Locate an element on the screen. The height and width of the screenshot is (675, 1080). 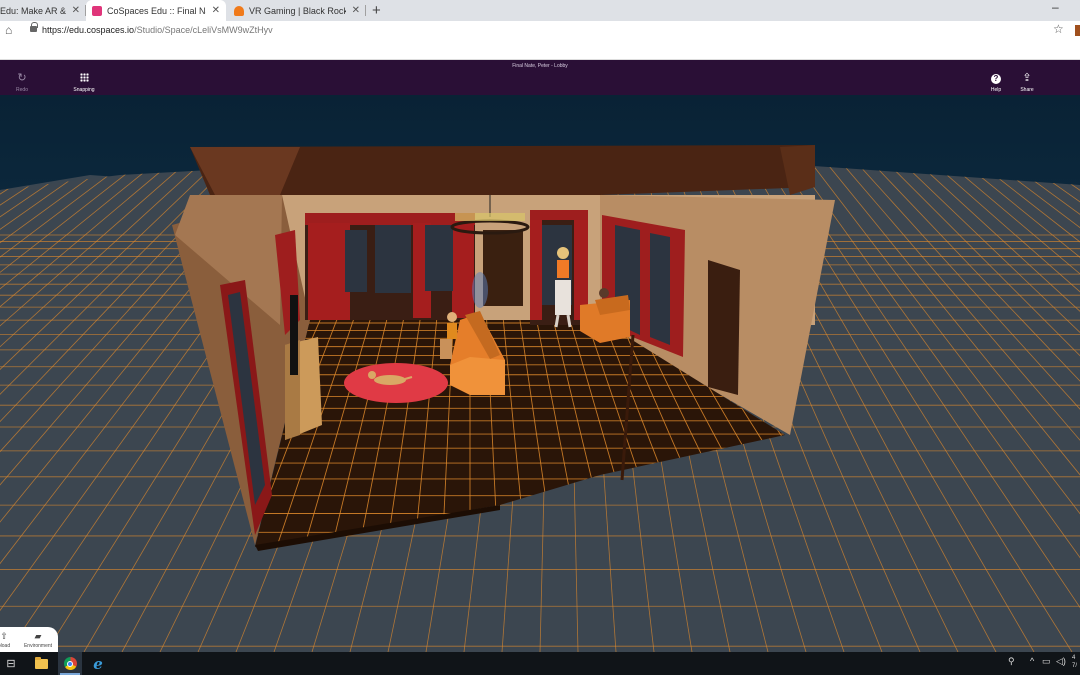
clock-time: 4 is located at coordinates (1074, 658).